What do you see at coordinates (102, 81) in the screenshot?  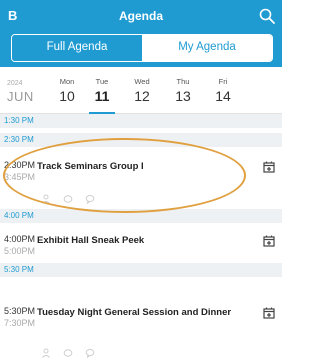 I see `day-of-week: Tue` at bounding box center [102, 81].